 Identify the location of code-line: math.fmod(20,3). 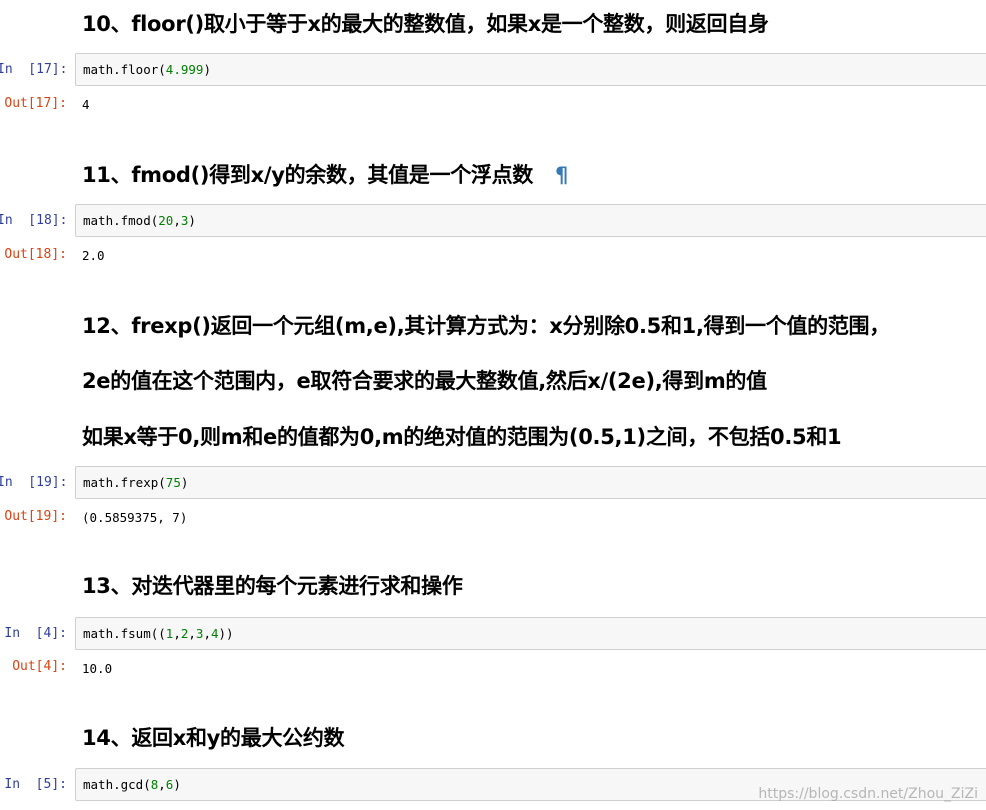
(139, 220).